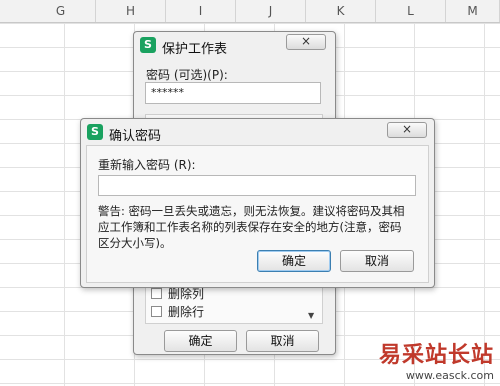 The width and height of the screenshot is (500, 386). What do you see at coordinates (61, 11) in the screenshot?
I see `column-header-g: G` at bounding box center [61, 11].